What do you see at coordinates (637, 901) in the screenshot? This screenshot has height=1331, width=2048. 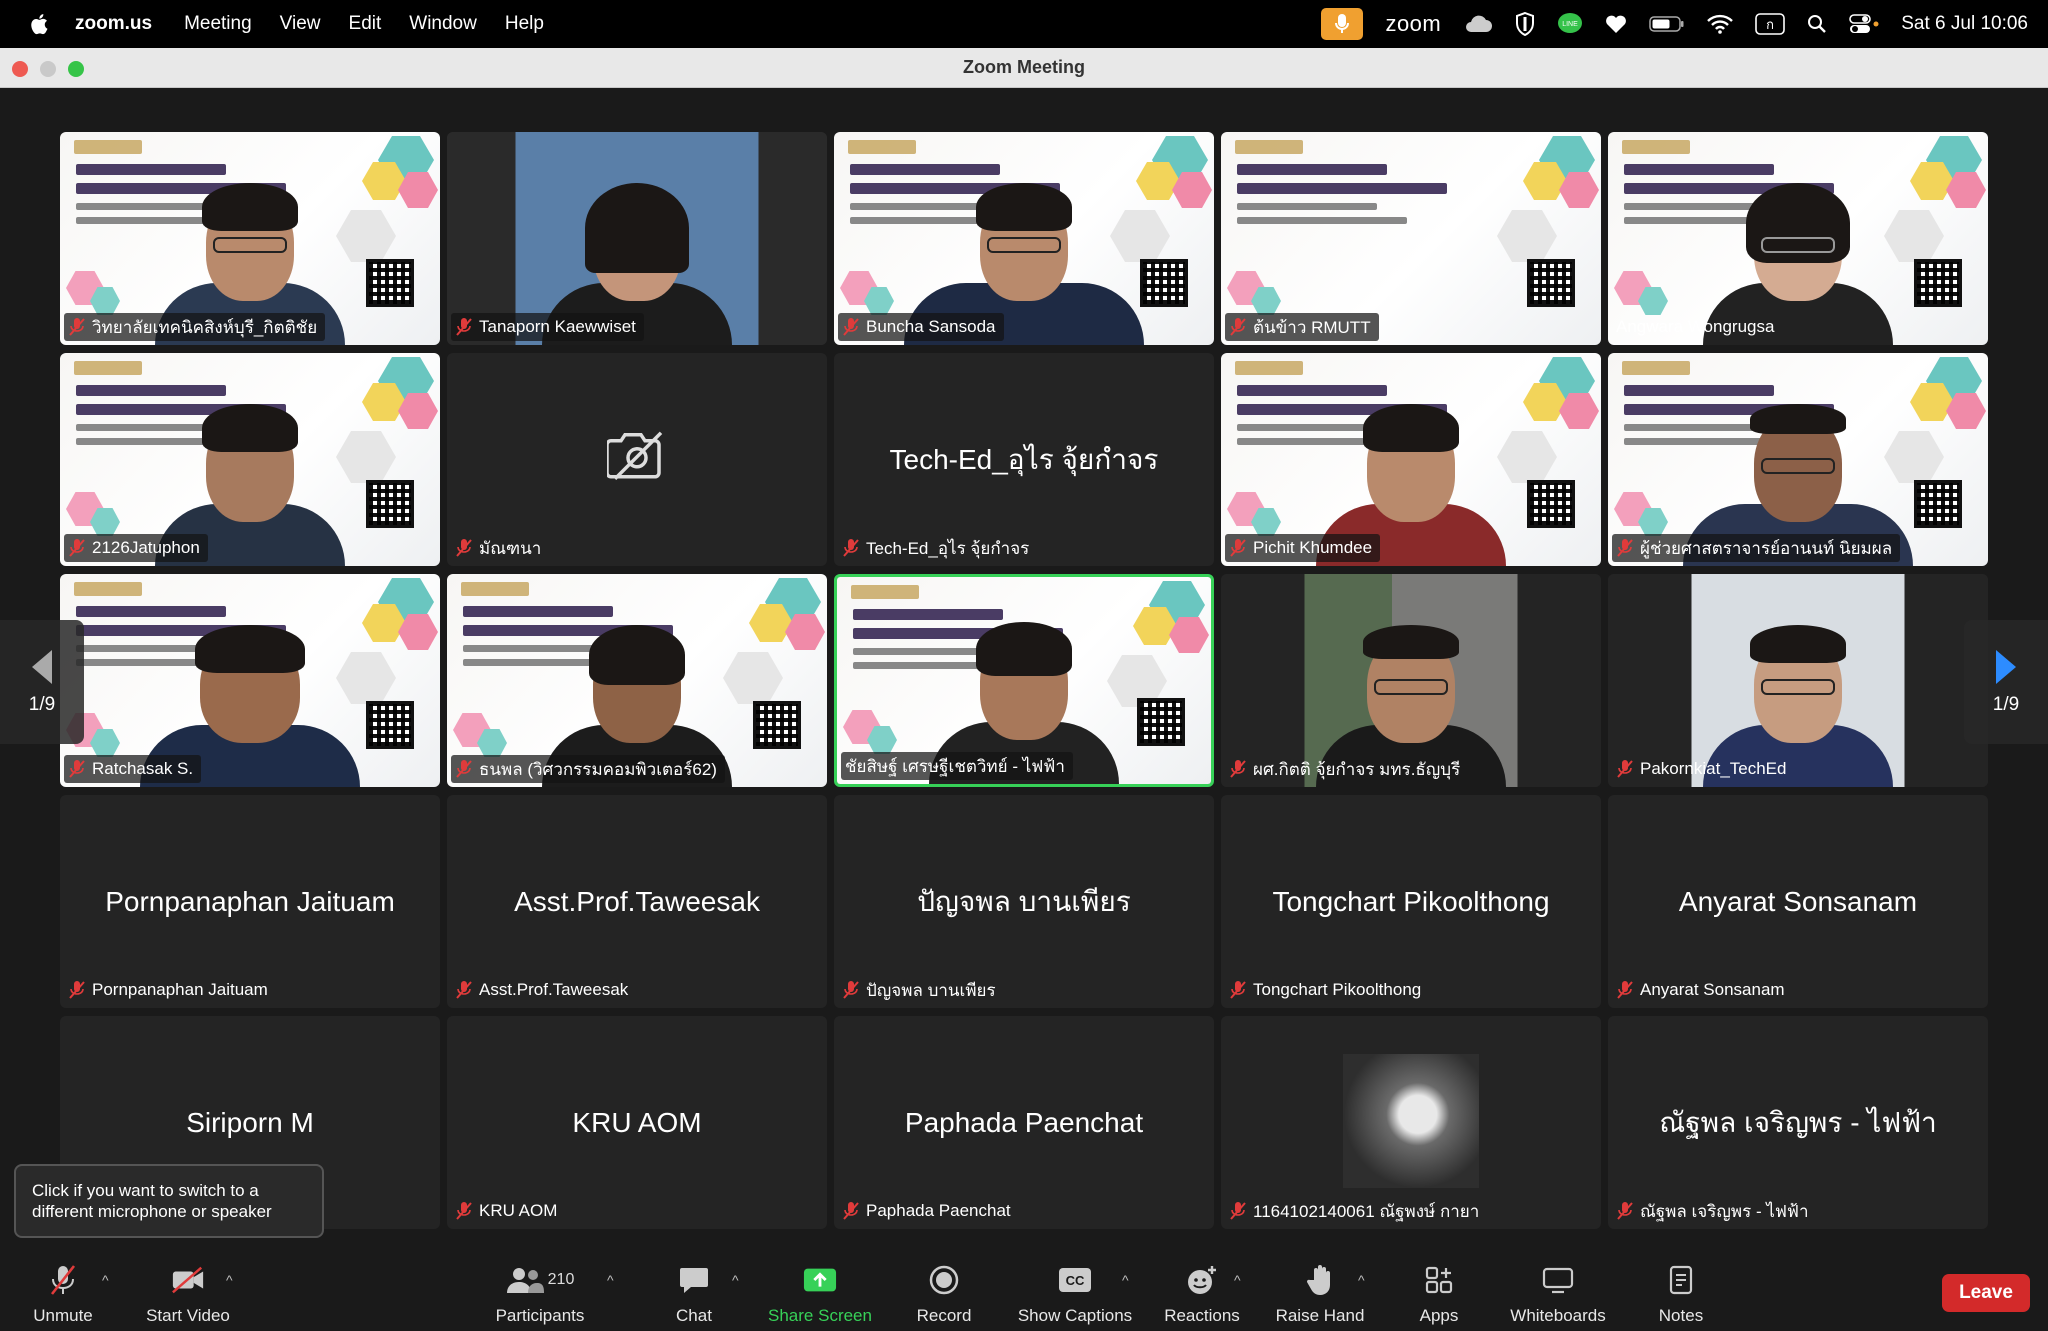 I see `video-tile: Asst.Prof.Taweesak Asst.Prof.Taweesak` at bounding box center [637, 901].